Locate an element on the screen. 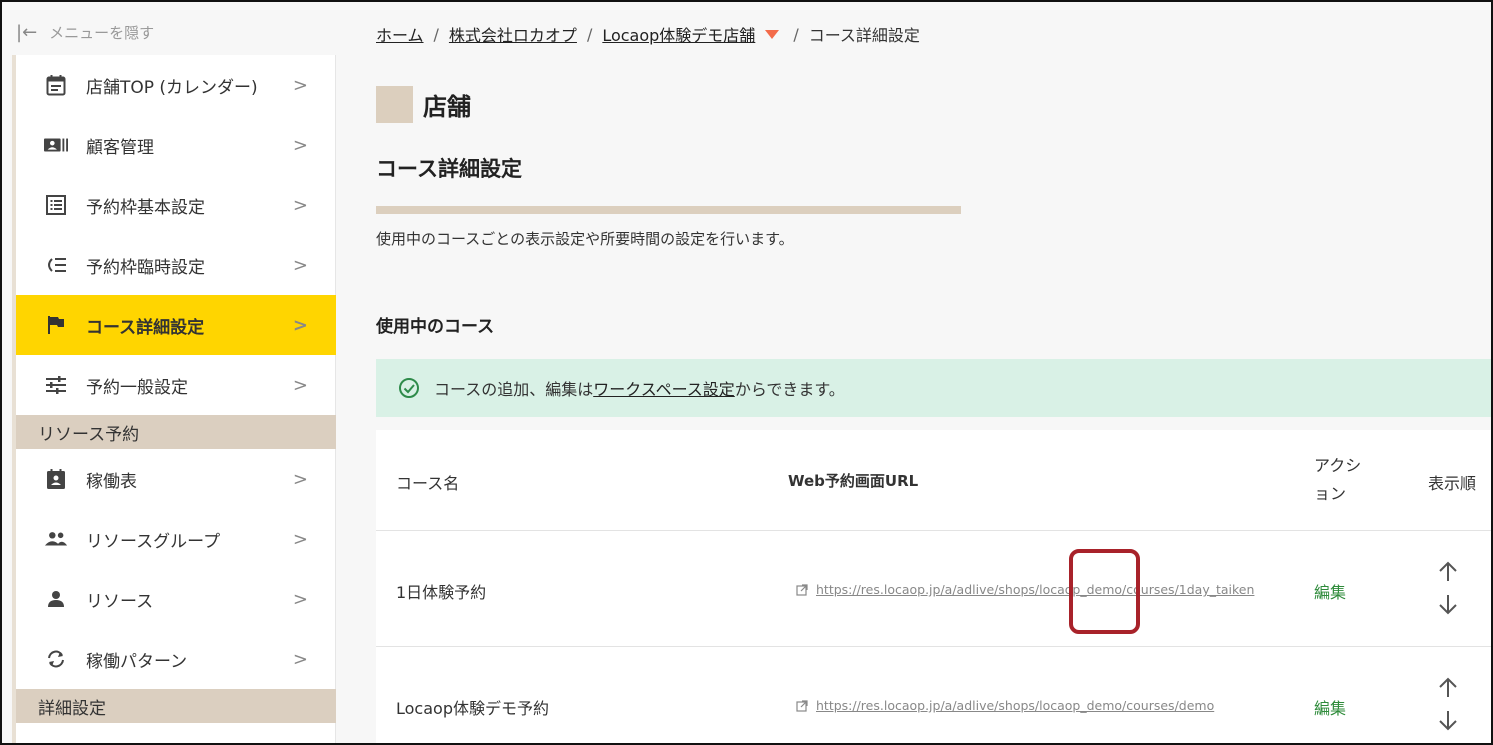 Image resolution: width=1493 pixels, height=745 pixels. page-description: 使用中のコースごとの表示設定や所要時間の設定を行います。 is located at coordinates (585, 239).